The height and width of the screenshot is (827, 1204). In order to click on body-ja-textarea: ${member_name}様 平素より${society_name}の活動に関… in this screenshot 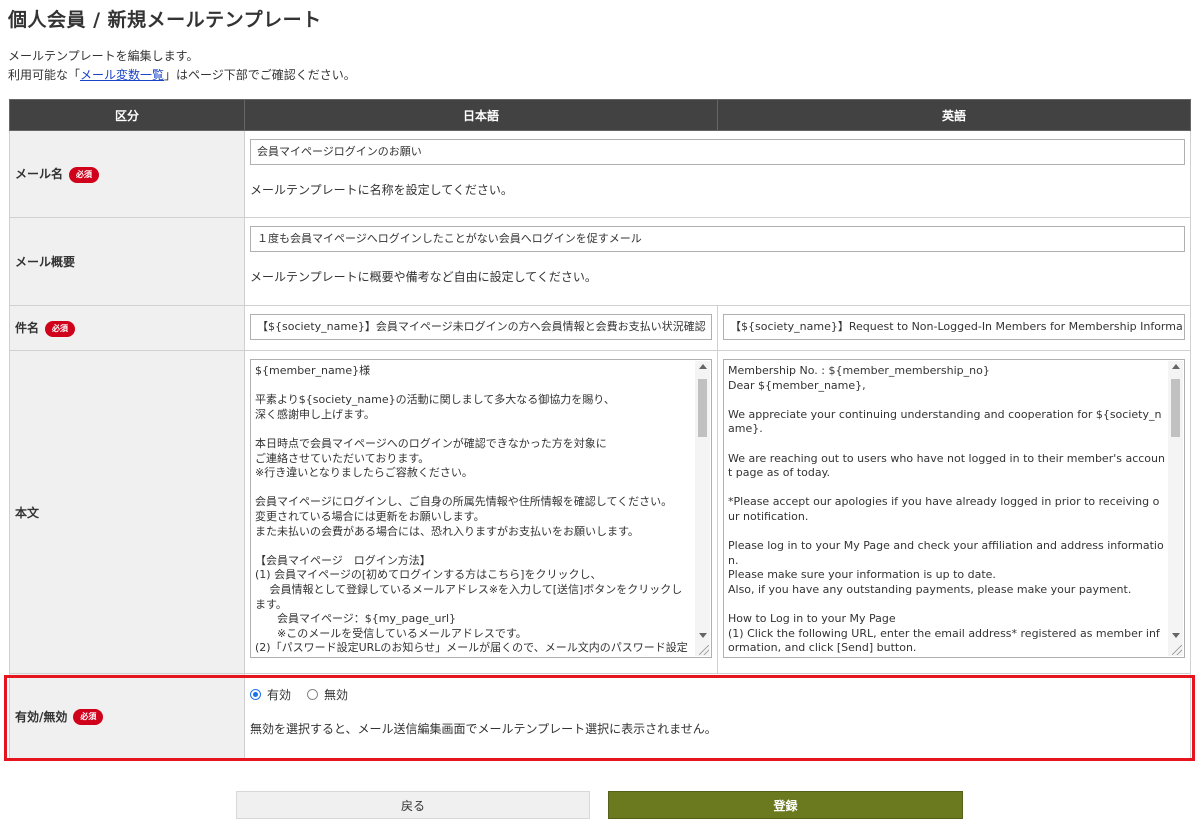, I will do `click(481, 508)`.